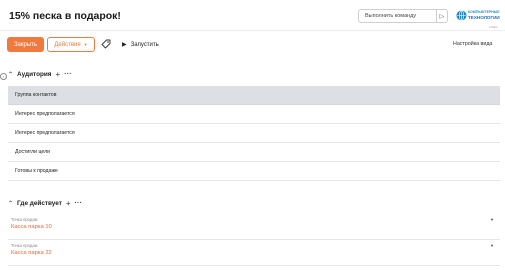 This screenshot has width=505, height=270. Describe the element at coordinates (484, 17) in the screenshot. I see `logo-text-line2: ТЕХНОЛОГИИ` at that location.